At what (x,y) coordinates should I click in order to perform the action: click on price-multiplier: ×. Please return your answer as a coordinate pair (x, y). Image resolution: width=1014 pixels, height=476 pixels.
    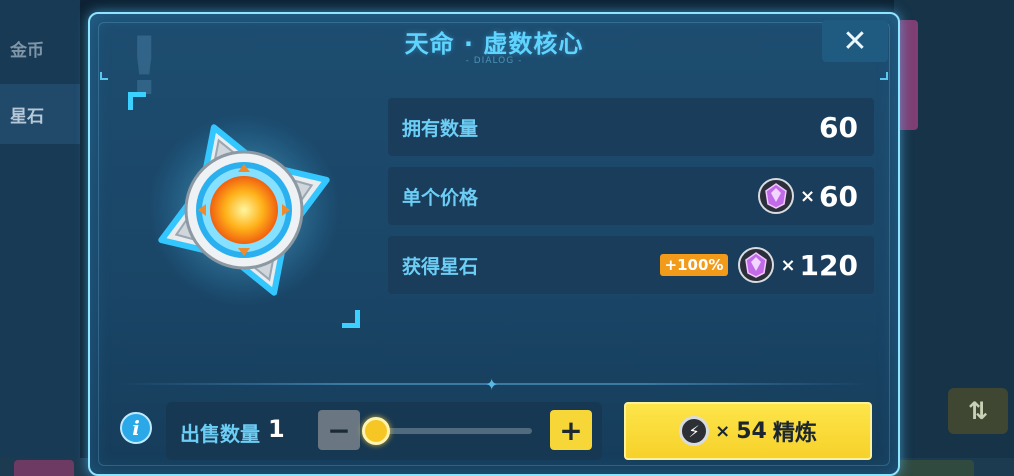
    Looking at the image, I should click on (807, 196).